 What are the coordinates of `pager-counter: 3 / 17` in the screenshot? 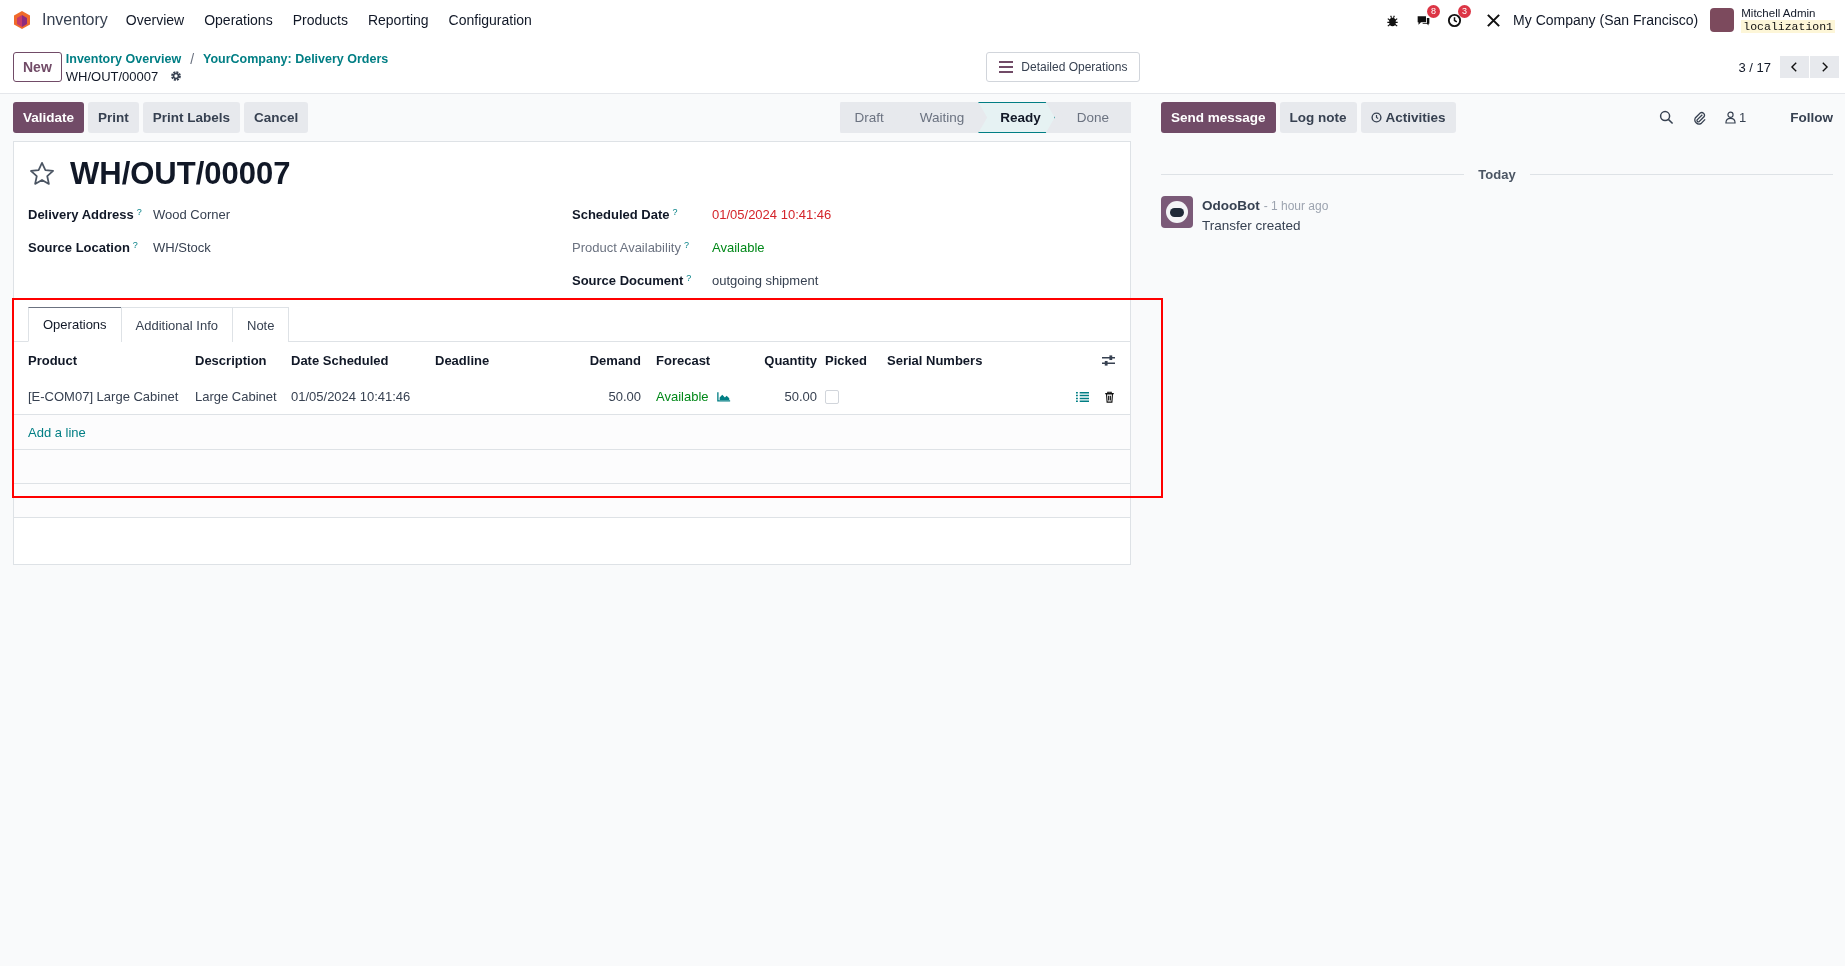 It's located at (1754, 67).